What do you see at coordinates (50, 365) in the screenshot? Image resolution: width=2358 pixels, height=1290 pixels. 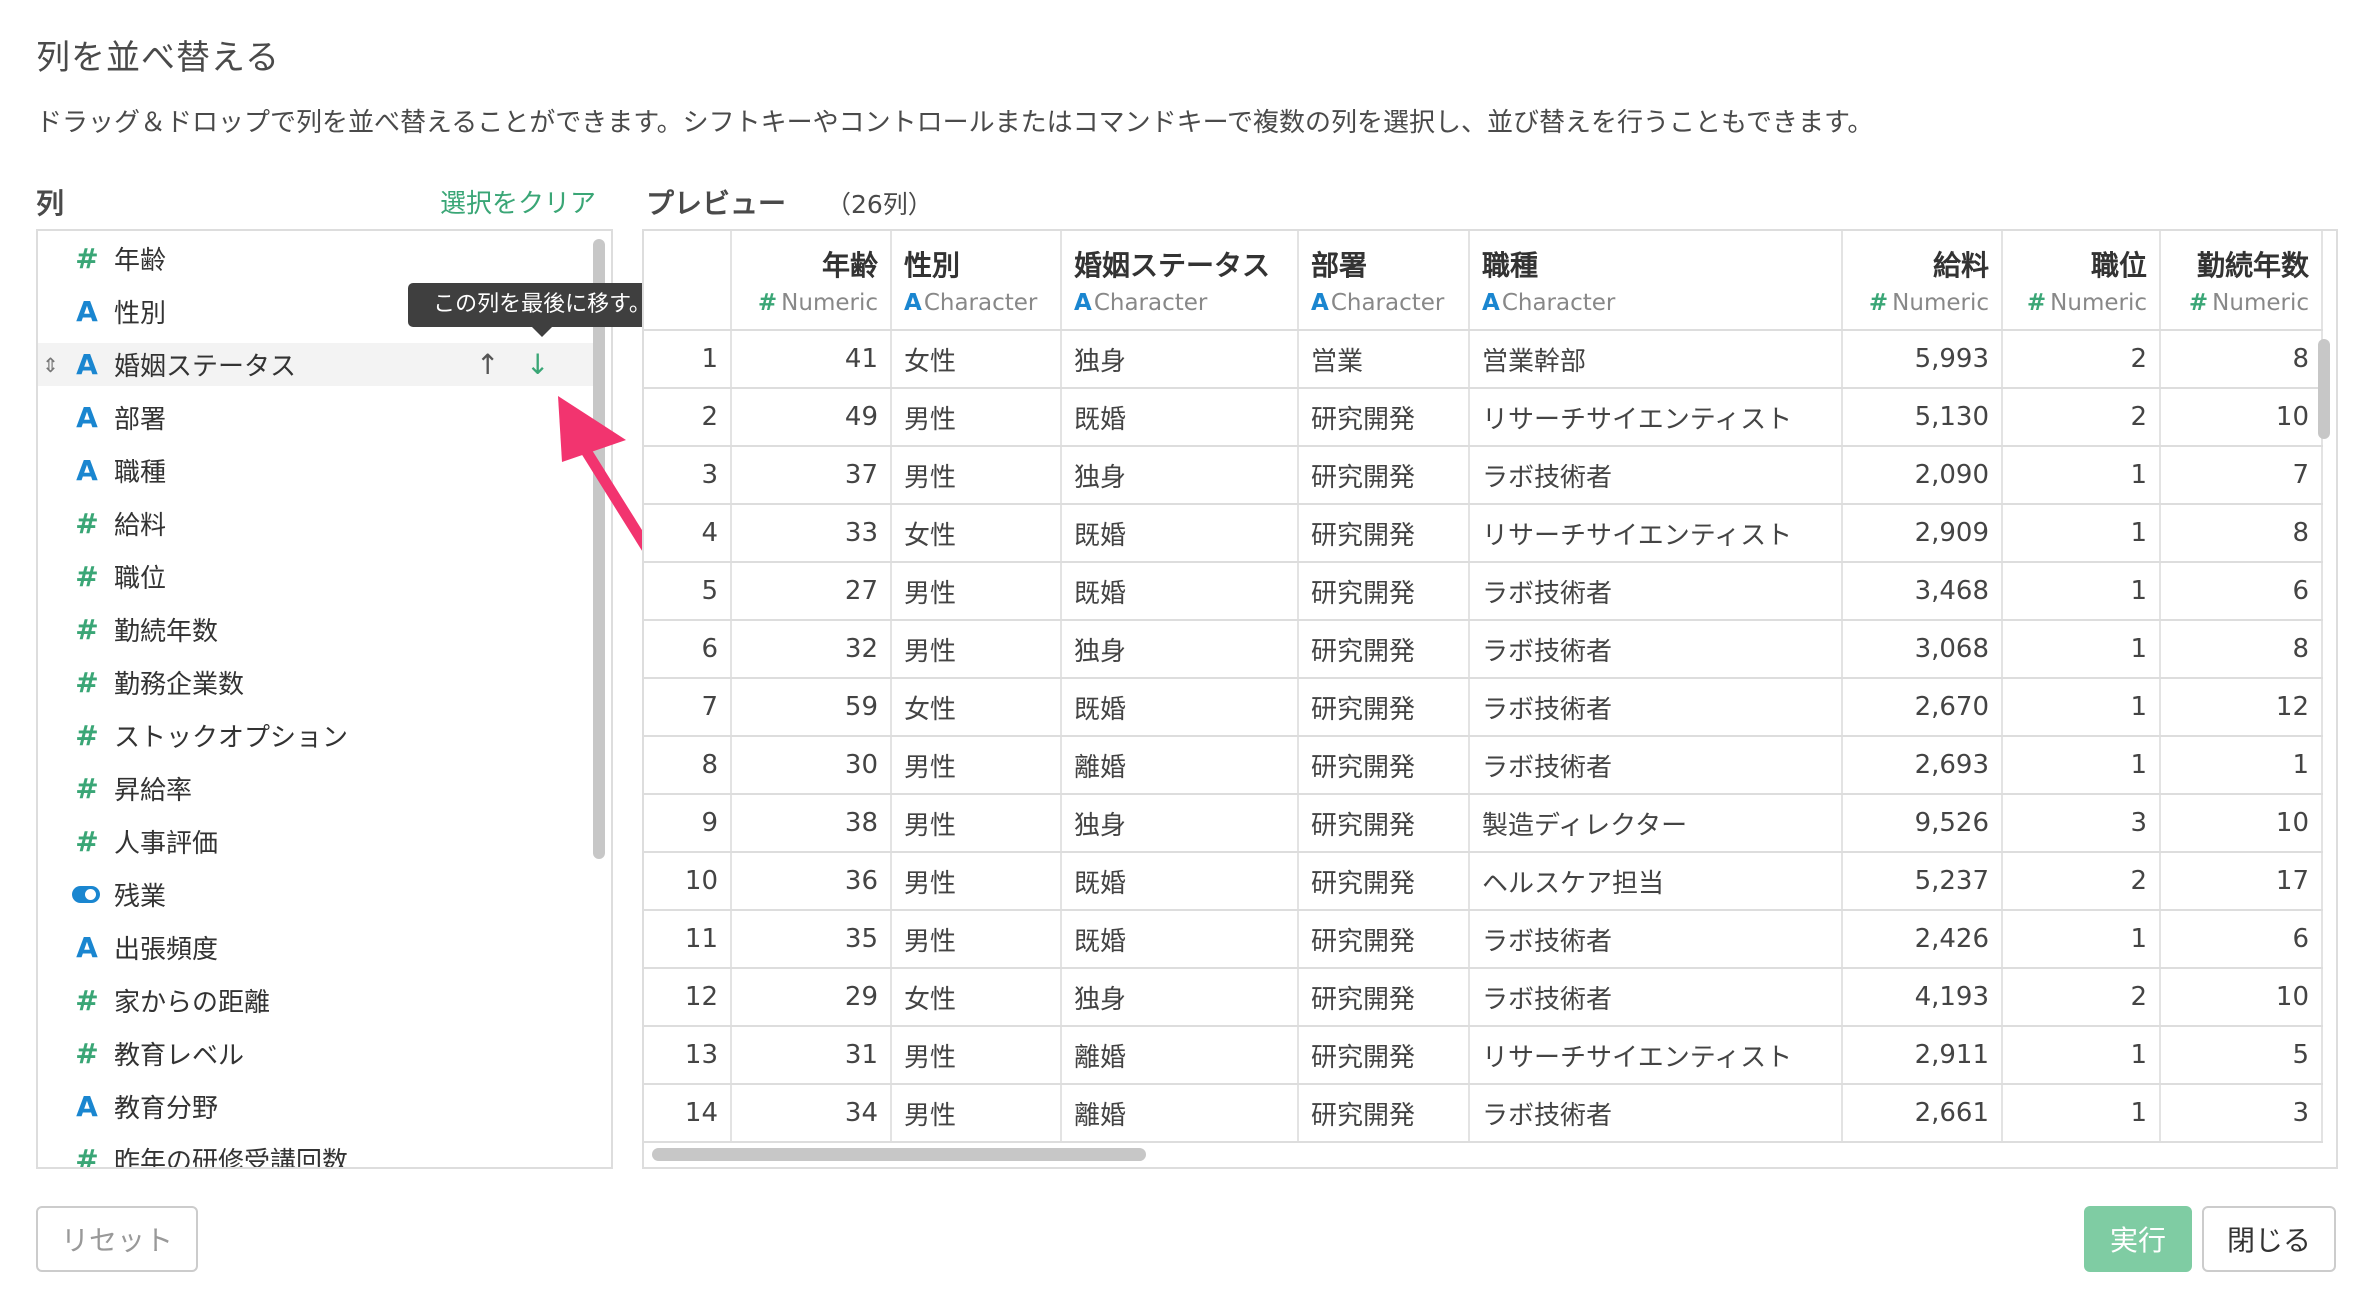 I see `drag-handle-icon: ⇕` at bounding box center [50, 365].